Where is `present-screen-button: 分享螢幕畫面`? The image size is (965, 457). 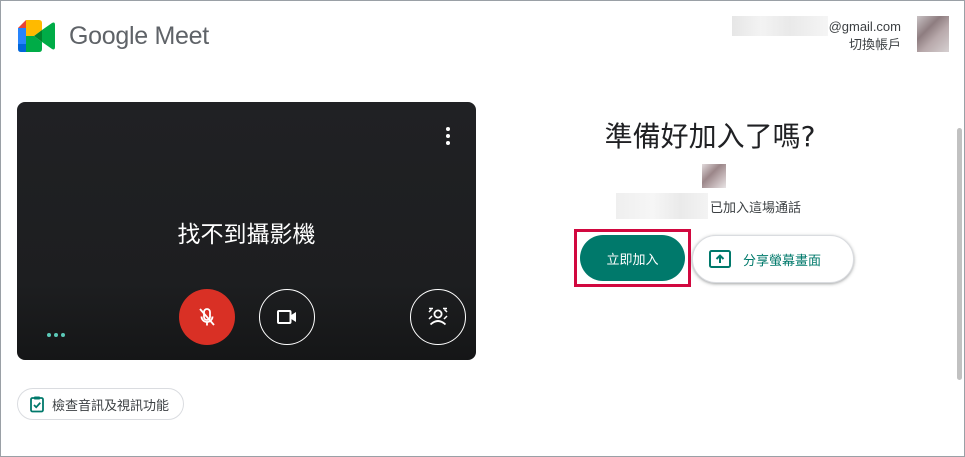
present-screen-button: 分享螢幕畫面 is located at coordinates (773, 259).